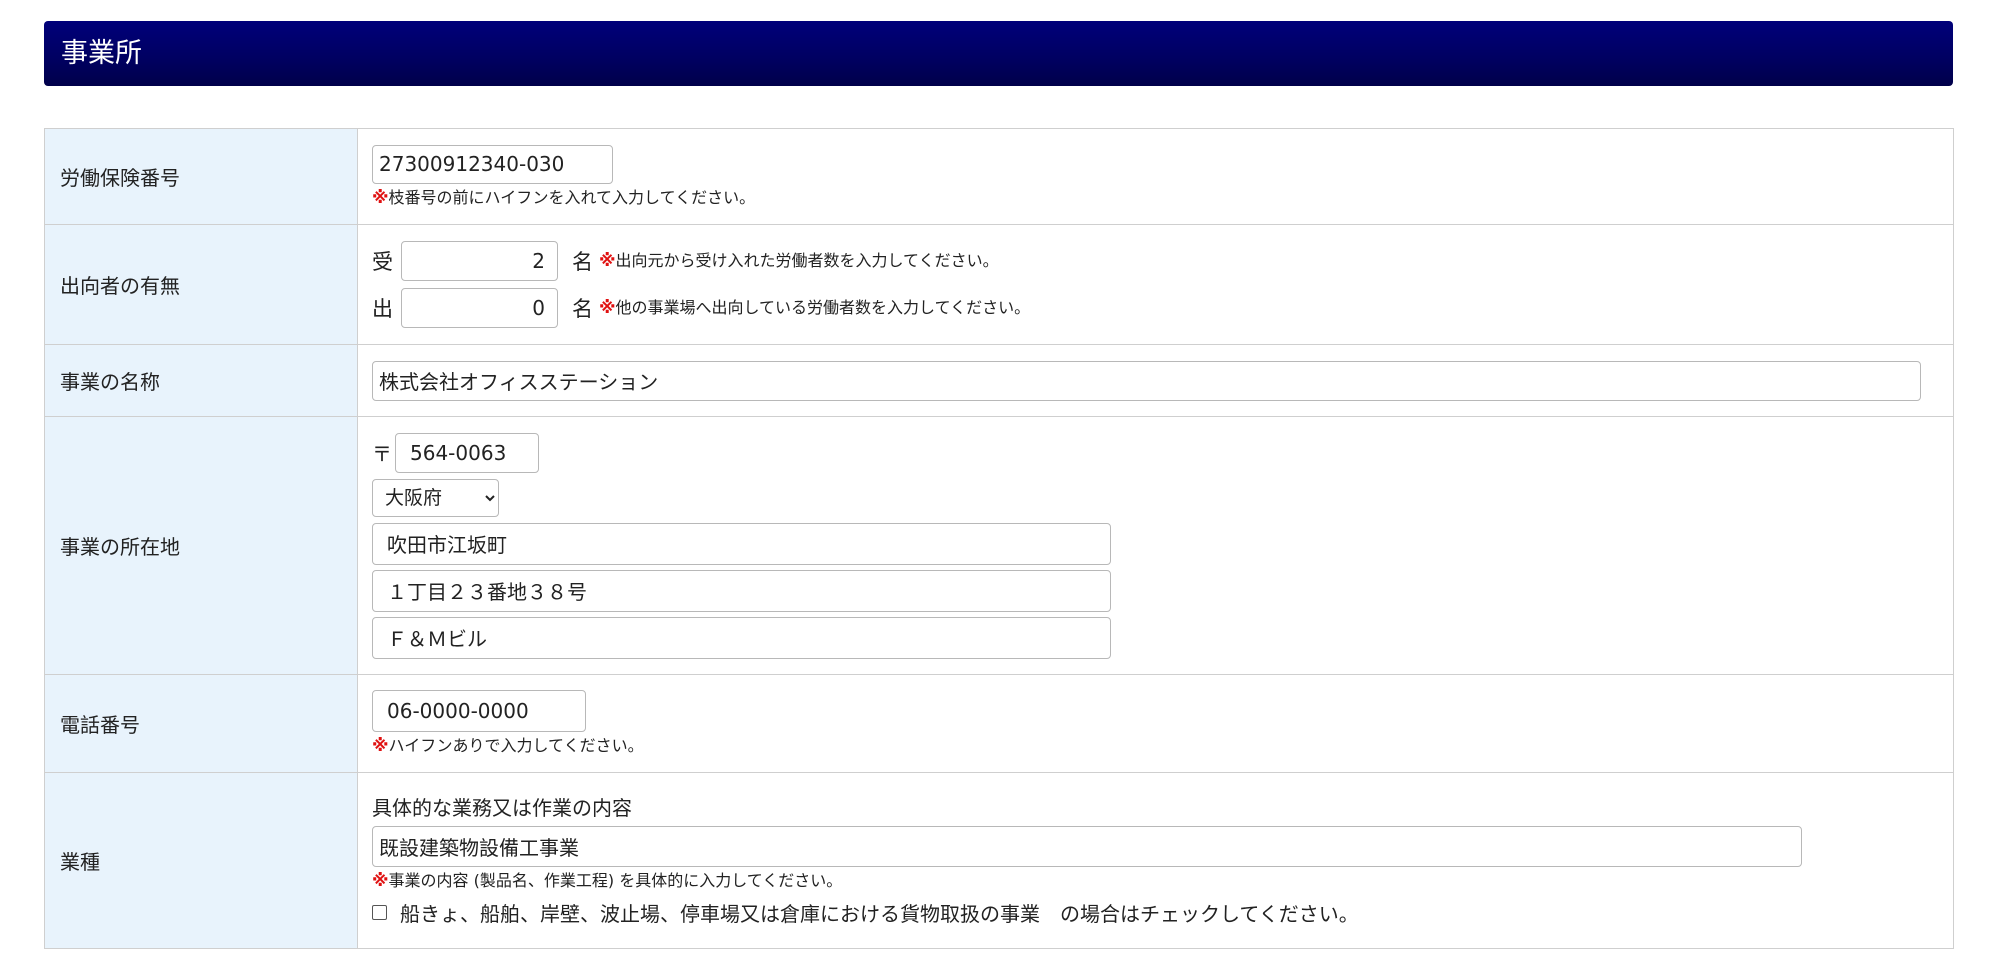 This screenshot has height=970, width=1997. Describe the element at coordinates (1155, 176) in the screenshot. I see `field-labor-insurance-number: ※枝番号の前にハイフンを入れて入力してください。` at that location.